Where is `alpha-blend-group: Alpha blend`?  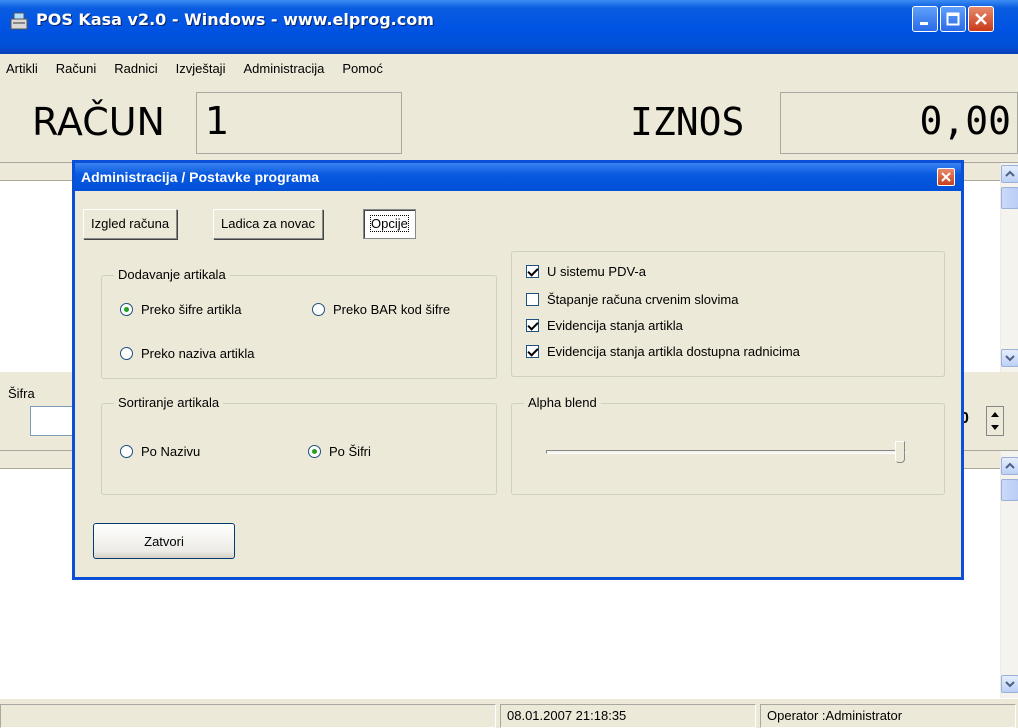
alpha-blend-group: Alpha blend is located at coordinates (728, 445).